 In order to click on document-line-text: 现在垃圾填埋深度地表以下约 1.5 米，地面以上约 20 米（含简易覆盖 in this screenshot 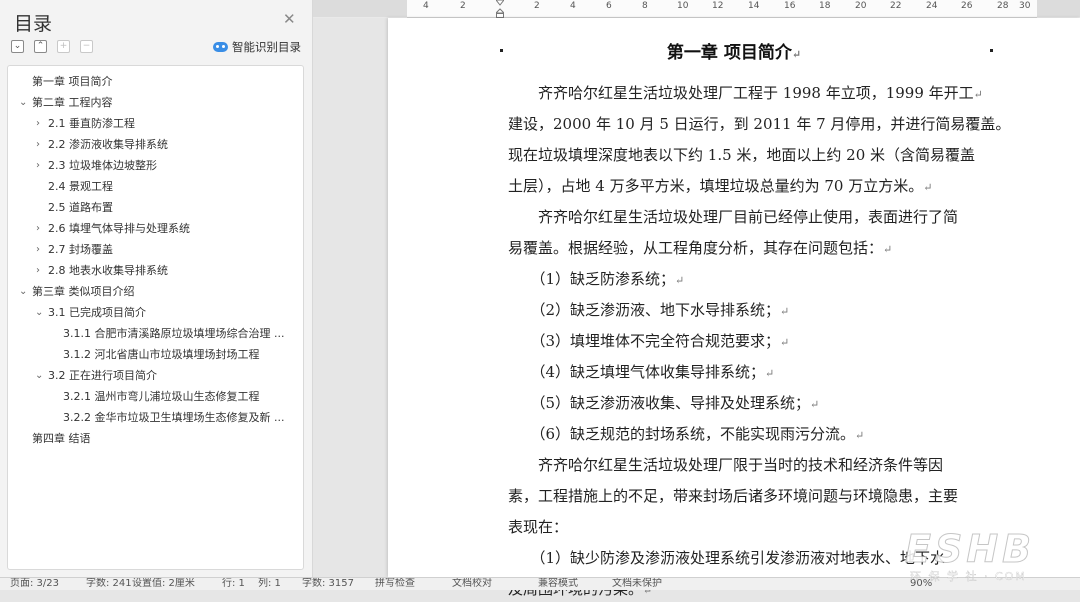, I will do `click(742, 155)`.